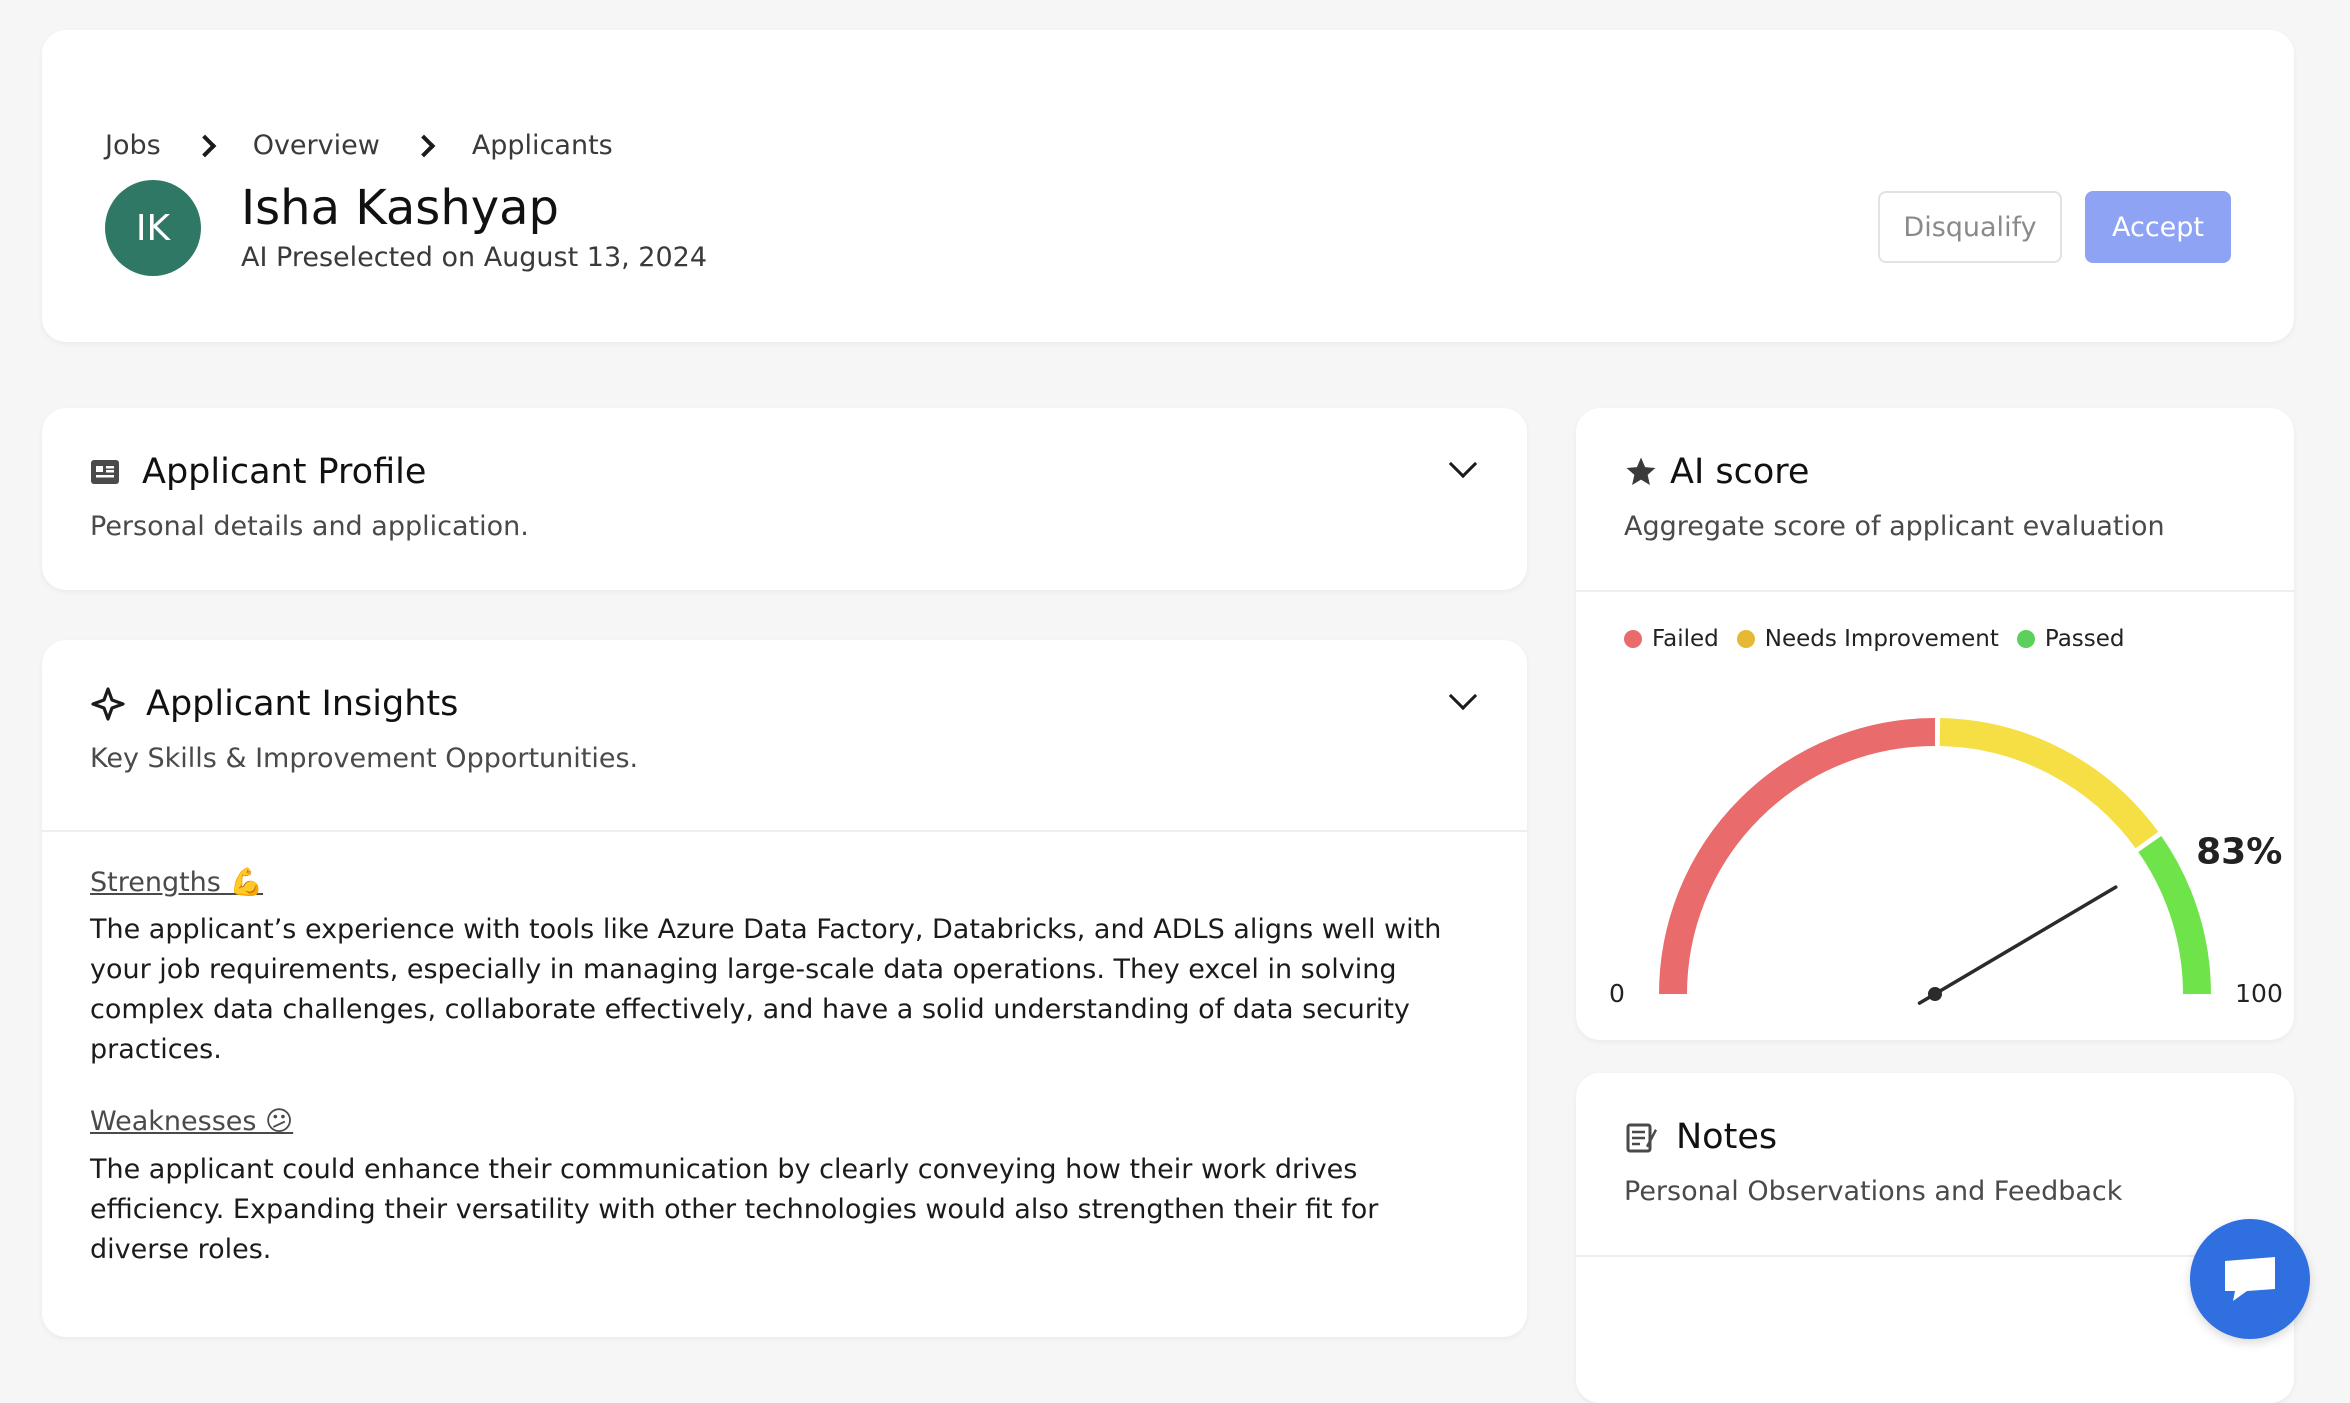  Describe the element at coordinates (1935, 994) in the screenshot. I see `gauge-hub` at that location.